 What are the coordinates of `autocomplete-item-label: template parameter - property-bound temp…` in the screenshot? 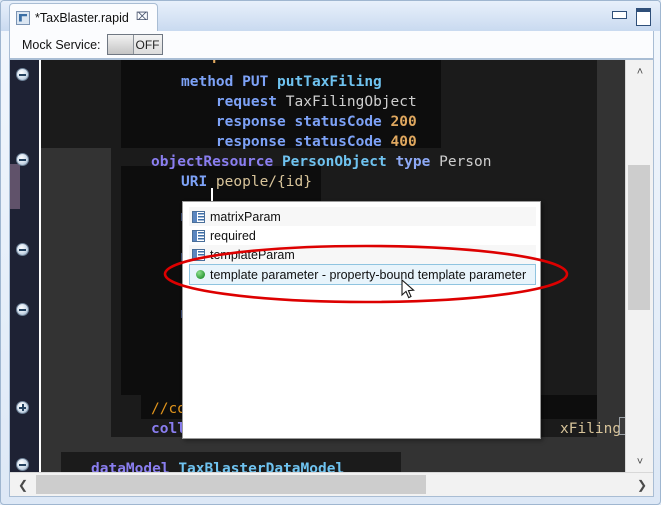 It's located at (368, 274).